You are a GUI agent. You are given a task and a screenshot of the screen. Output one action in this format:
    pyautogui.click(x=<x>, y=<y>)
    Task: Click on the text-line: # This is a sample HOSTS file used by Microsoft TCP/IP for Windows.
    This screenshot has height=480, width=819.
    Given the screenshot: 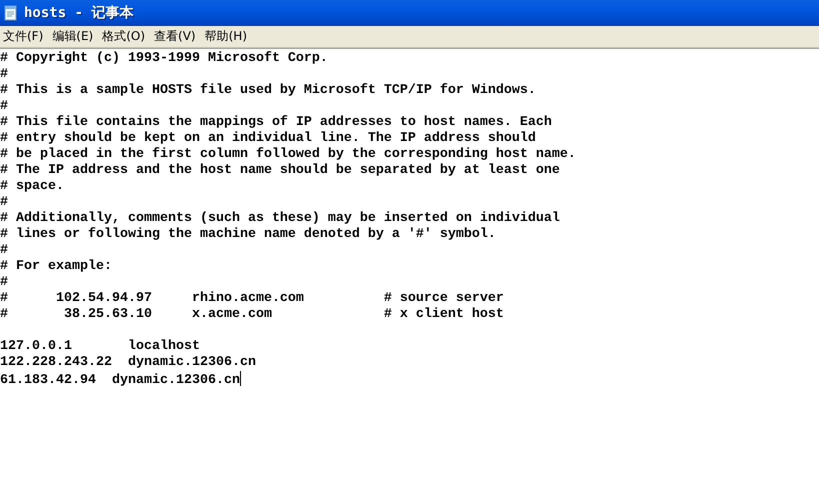 What is the action you would take?
    pyautogui.click(x=268, y=91)
    